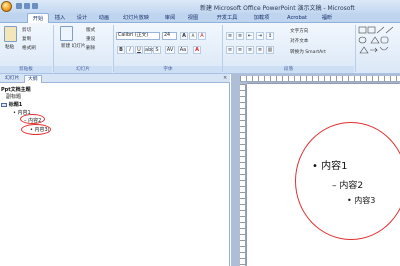 This screenshot has height=266, width=400. I want to click on font-size-select: 24, so click(169, 36).